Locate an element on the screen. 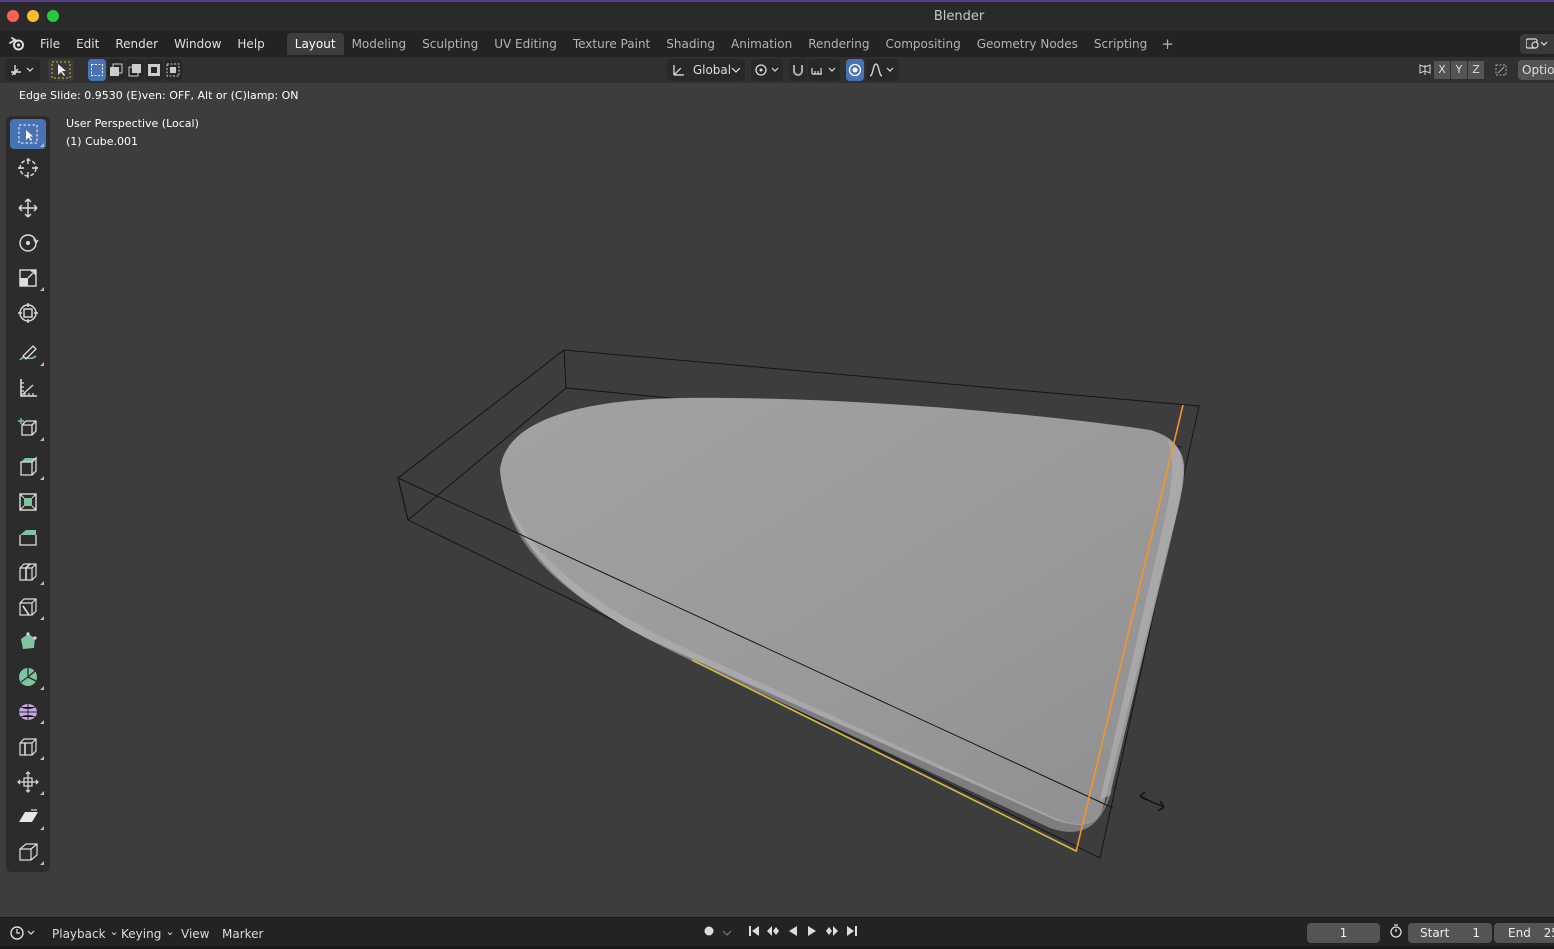  mirror-x-button: X is located at coordinates (1442, 70).